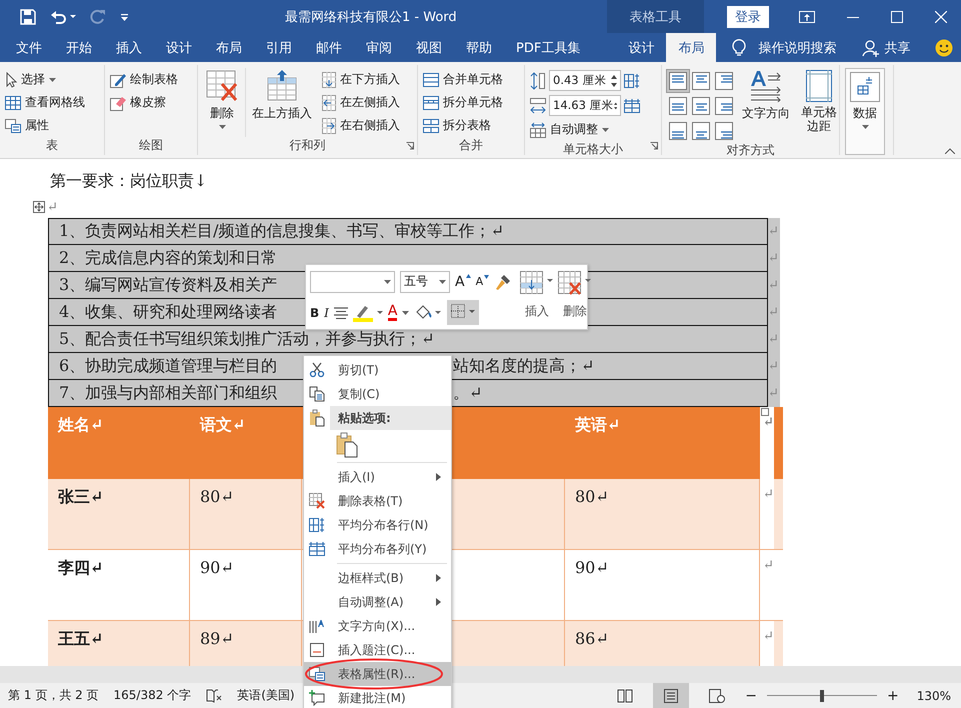  Describe the element at coordinates (897, 16) in the screenshot. I see `maximize-icon` at that location.